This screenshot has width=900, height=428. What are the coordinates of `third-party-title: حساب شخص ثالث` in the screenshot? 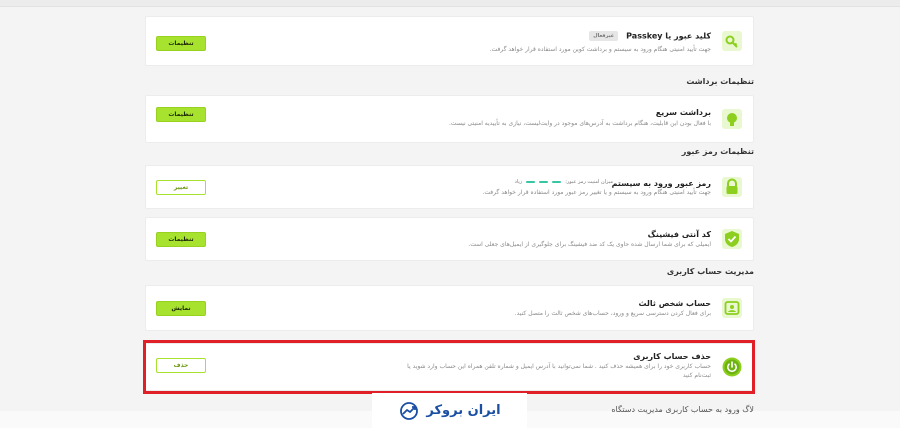 It's located at (674, 303).